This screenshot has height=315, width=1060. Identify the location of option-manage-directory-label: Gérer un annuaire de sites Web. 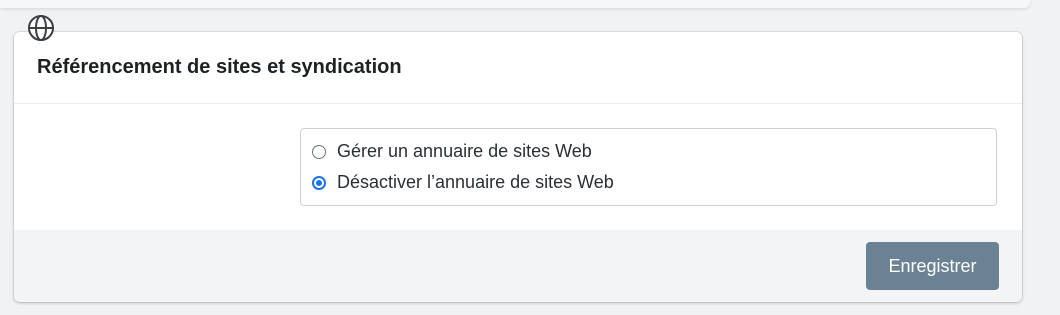
(464, 151).